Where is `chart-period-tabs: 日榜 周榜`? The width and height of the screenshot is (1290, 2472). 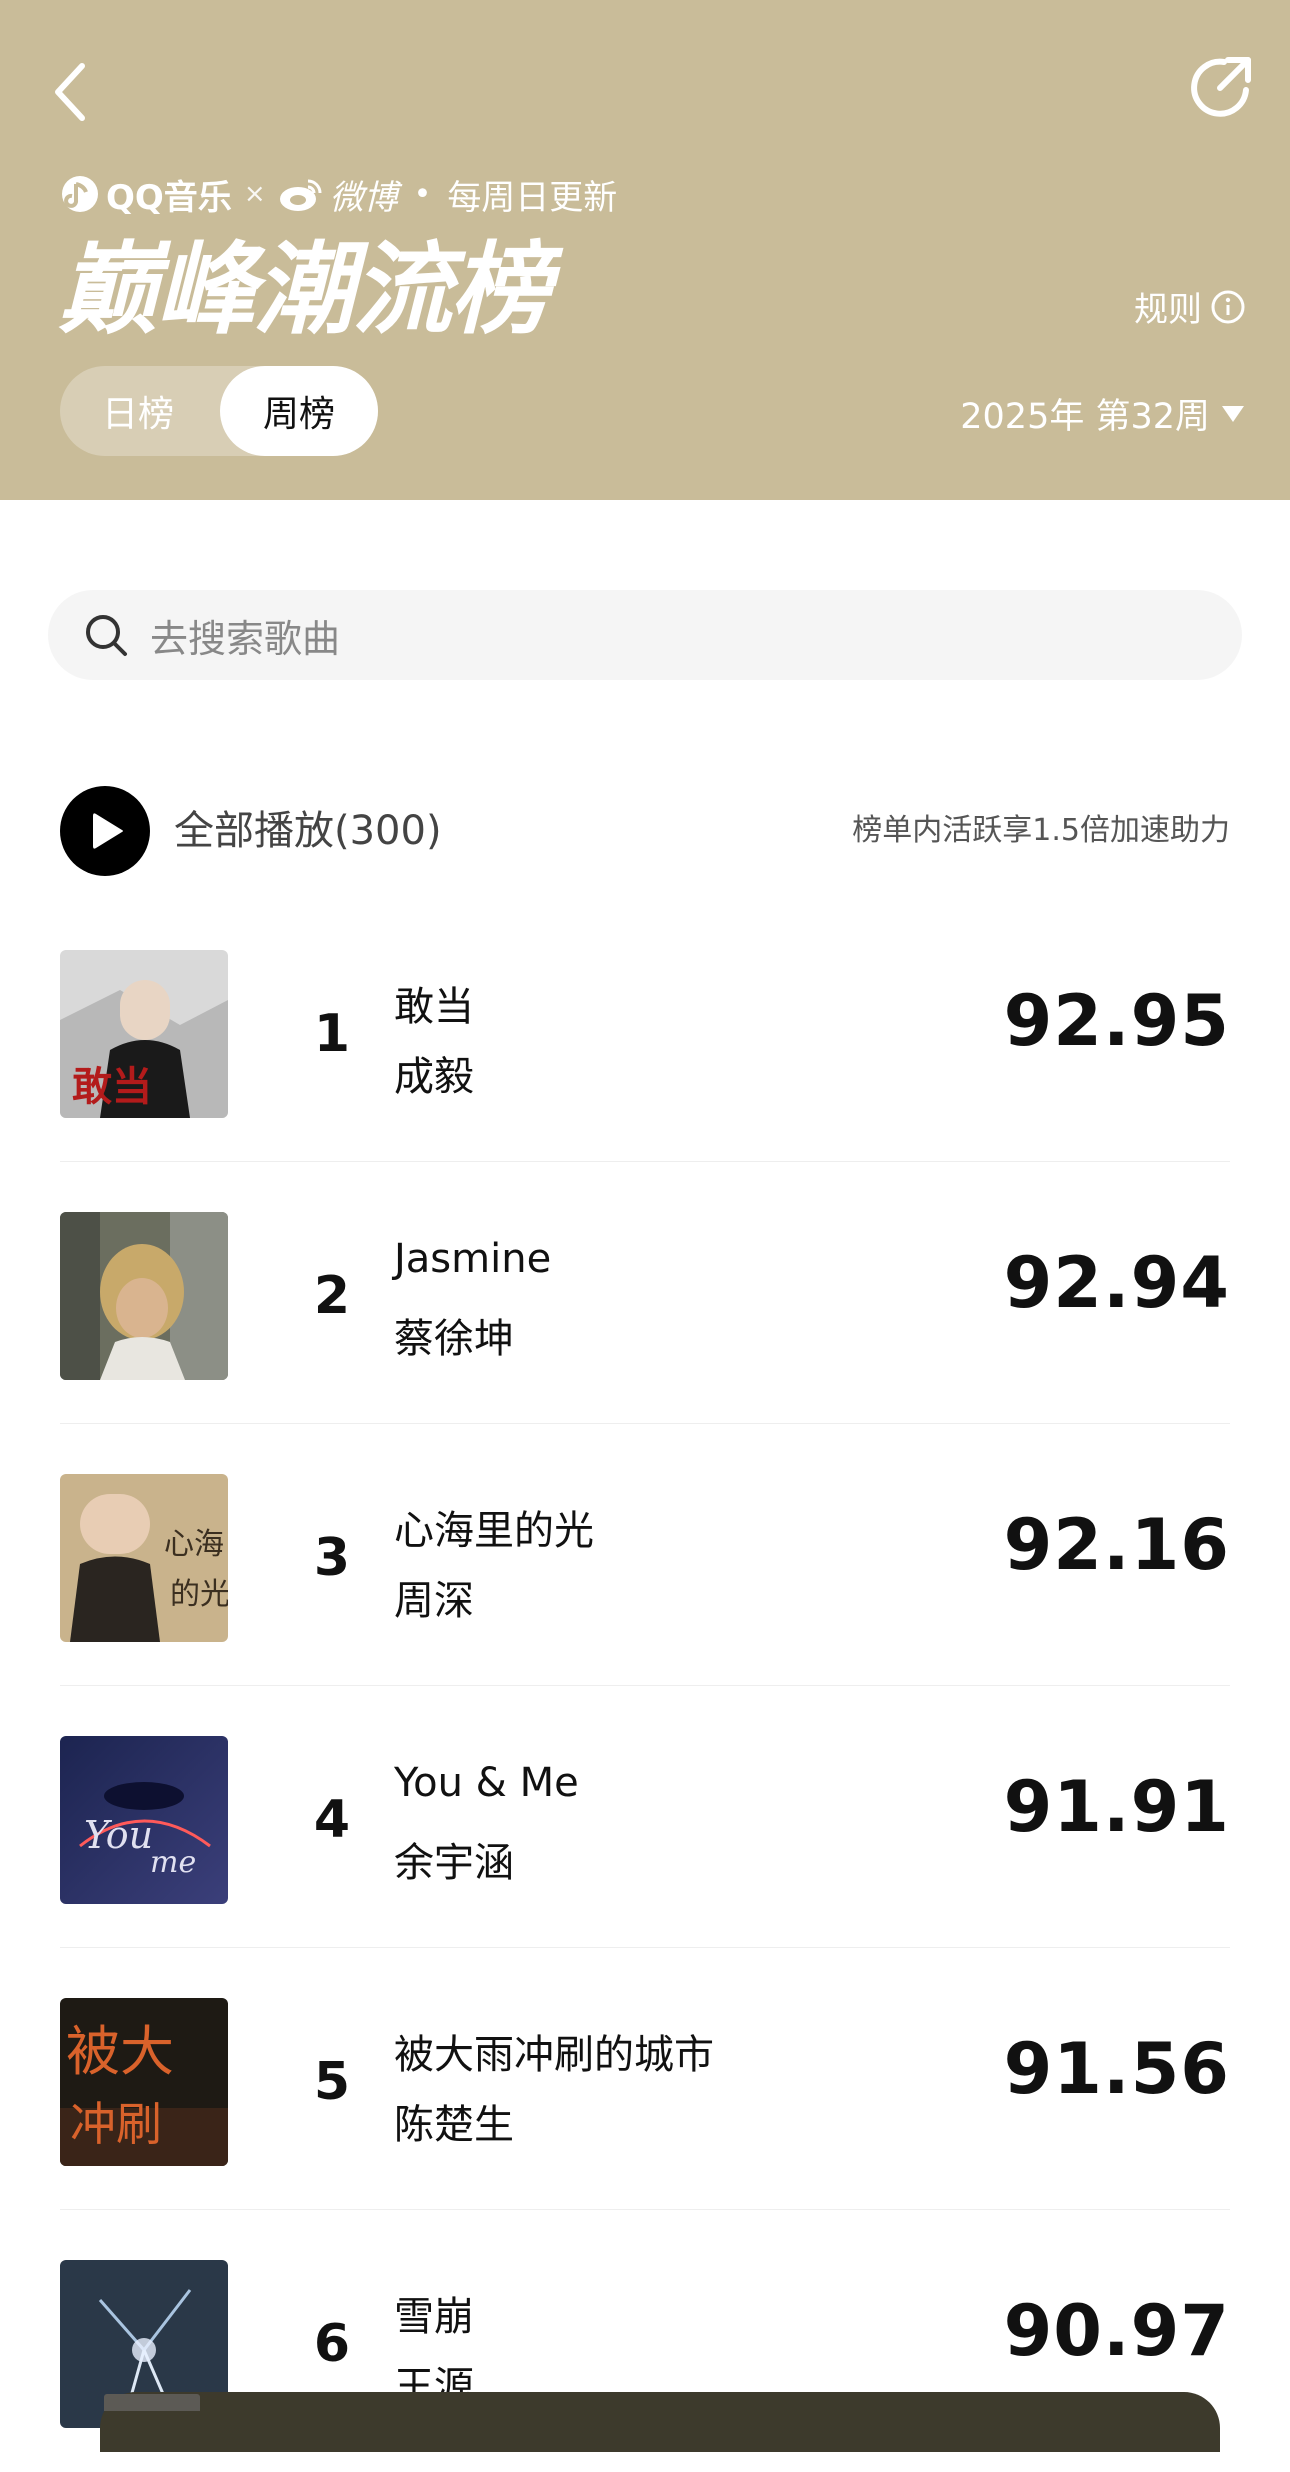 chart-period-tabs: 日榜 周榜 is located at coordinates (219, 411).